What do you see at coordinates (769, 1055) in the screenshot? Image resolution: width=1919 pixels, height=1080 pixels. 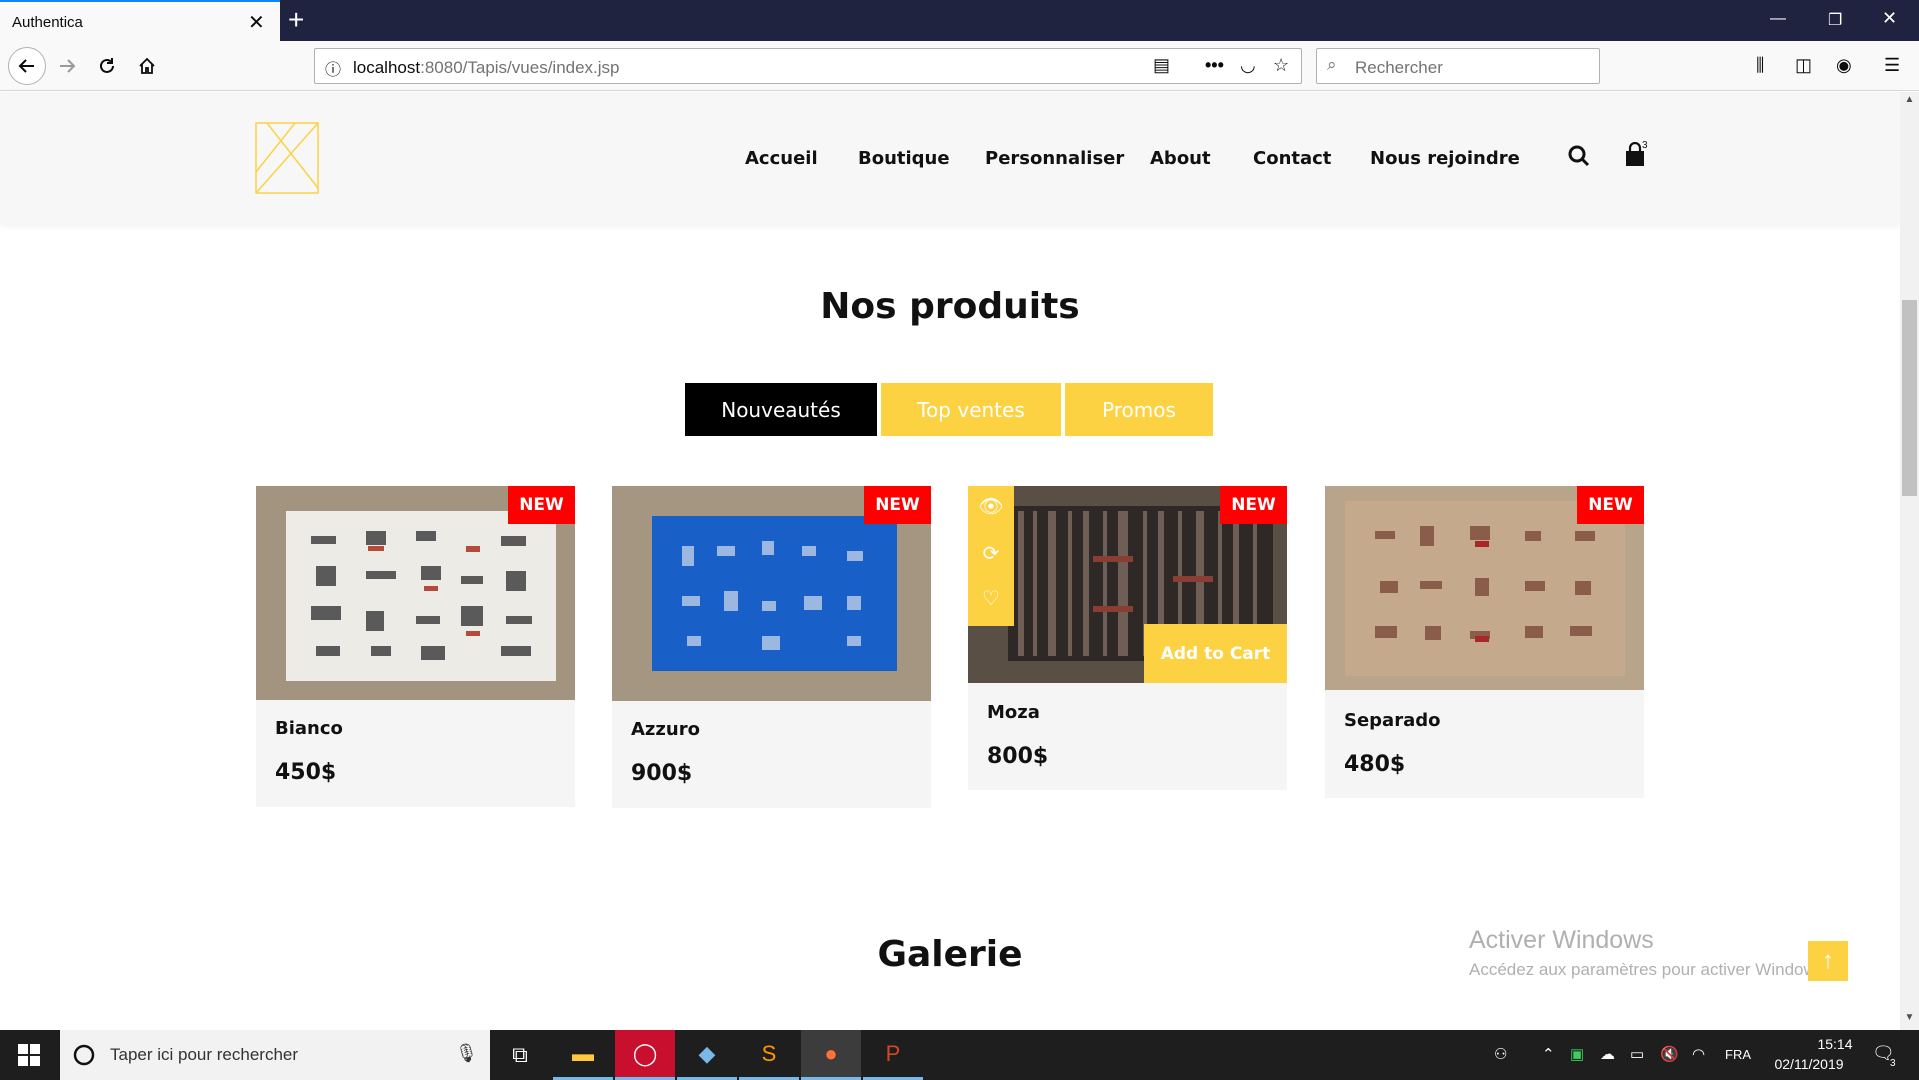 I see `sublime-text-icon: S` at bounding box center [769, 1055].